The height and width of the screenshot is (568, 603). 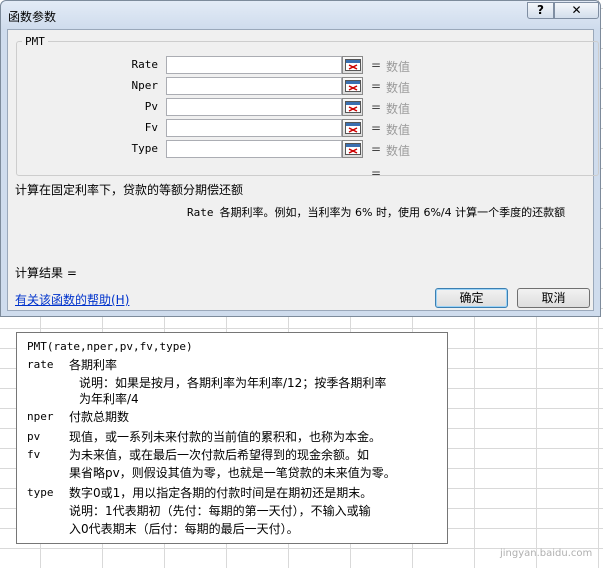 What do you see at coordinates (40, 416) in the screenshot?
I see `tooltip-param-name: nper` at bounding box center [40, 416].